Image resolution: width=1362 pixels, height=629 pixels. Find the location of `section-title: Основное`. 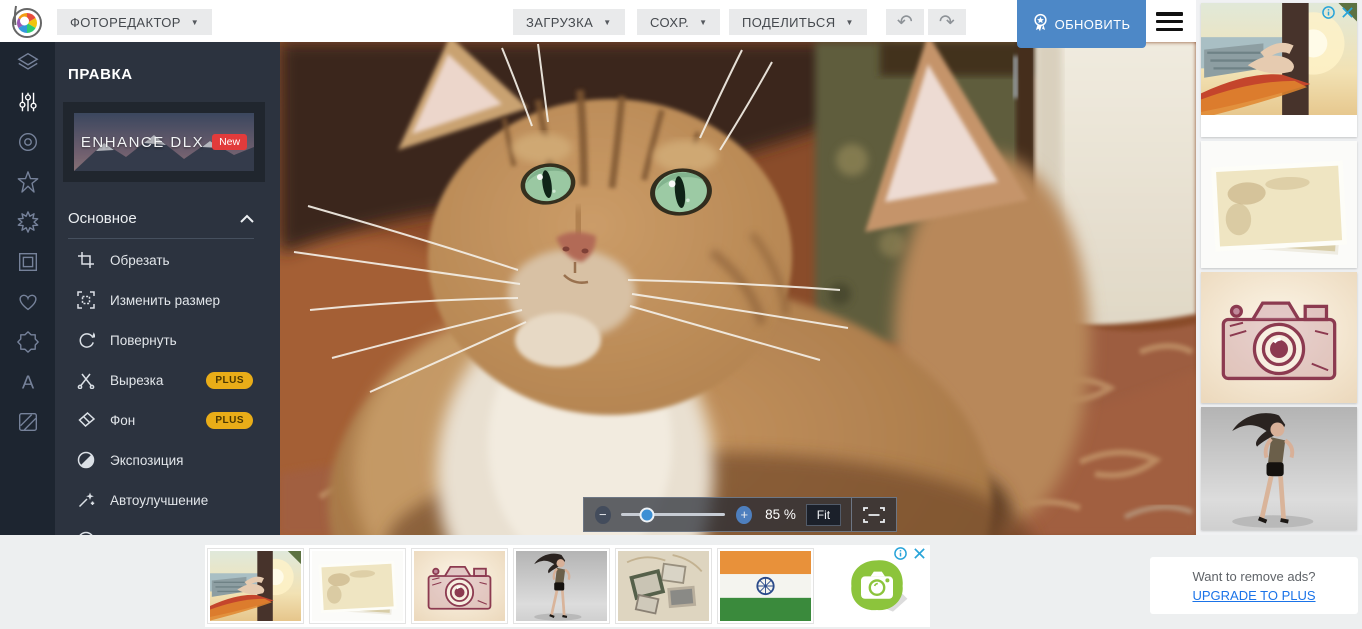

section-title: Основное is located at coordinates (102, 218).